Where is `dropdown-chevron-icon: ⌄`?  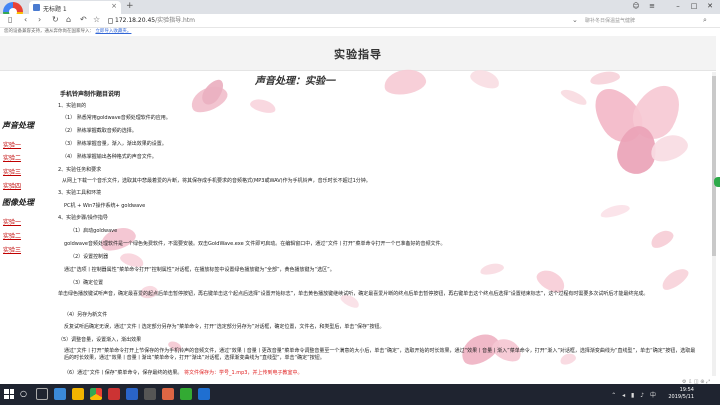
dropdown-chevron-icon: ⌄ is located at coordinates (575, 20).